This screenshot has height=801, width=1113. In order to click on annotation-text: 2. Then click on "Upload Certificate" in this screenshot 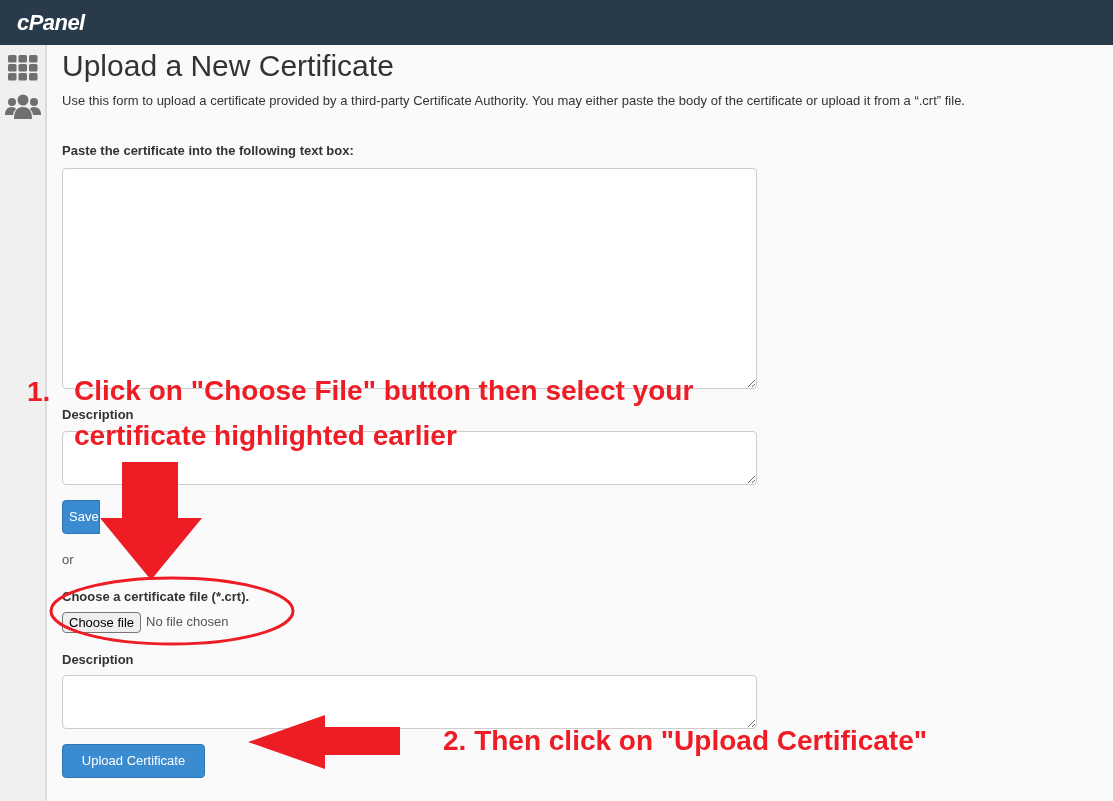, I will do `click(685, 741)`.